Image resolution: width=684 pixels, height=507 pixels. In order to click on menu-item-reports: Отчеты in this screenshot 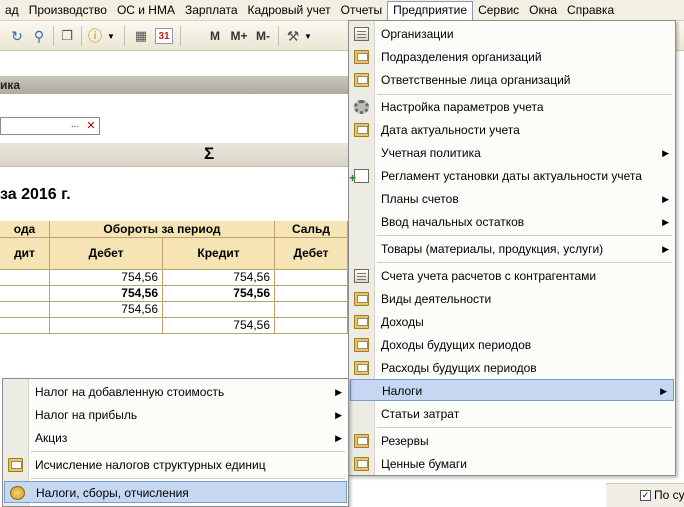, I will do `click(361, 10)`.